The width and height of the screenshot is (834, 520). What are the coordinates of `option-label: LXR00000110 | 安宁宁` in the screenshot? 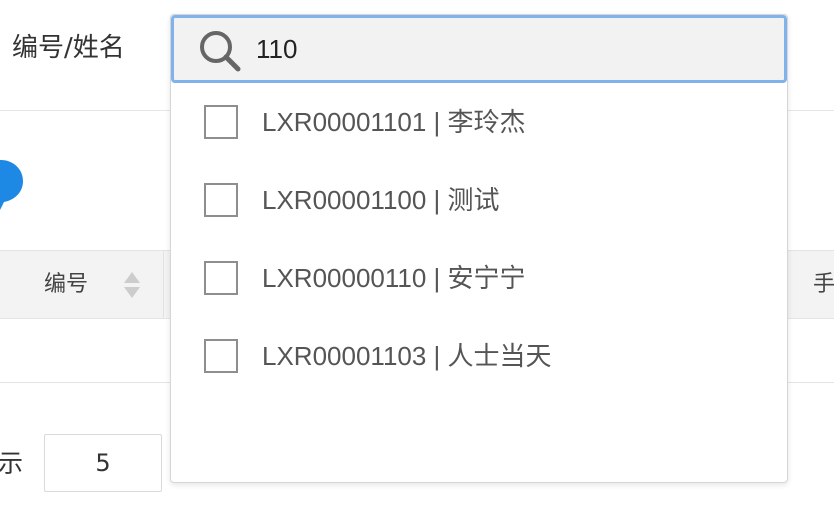 It's located at (394, 278).